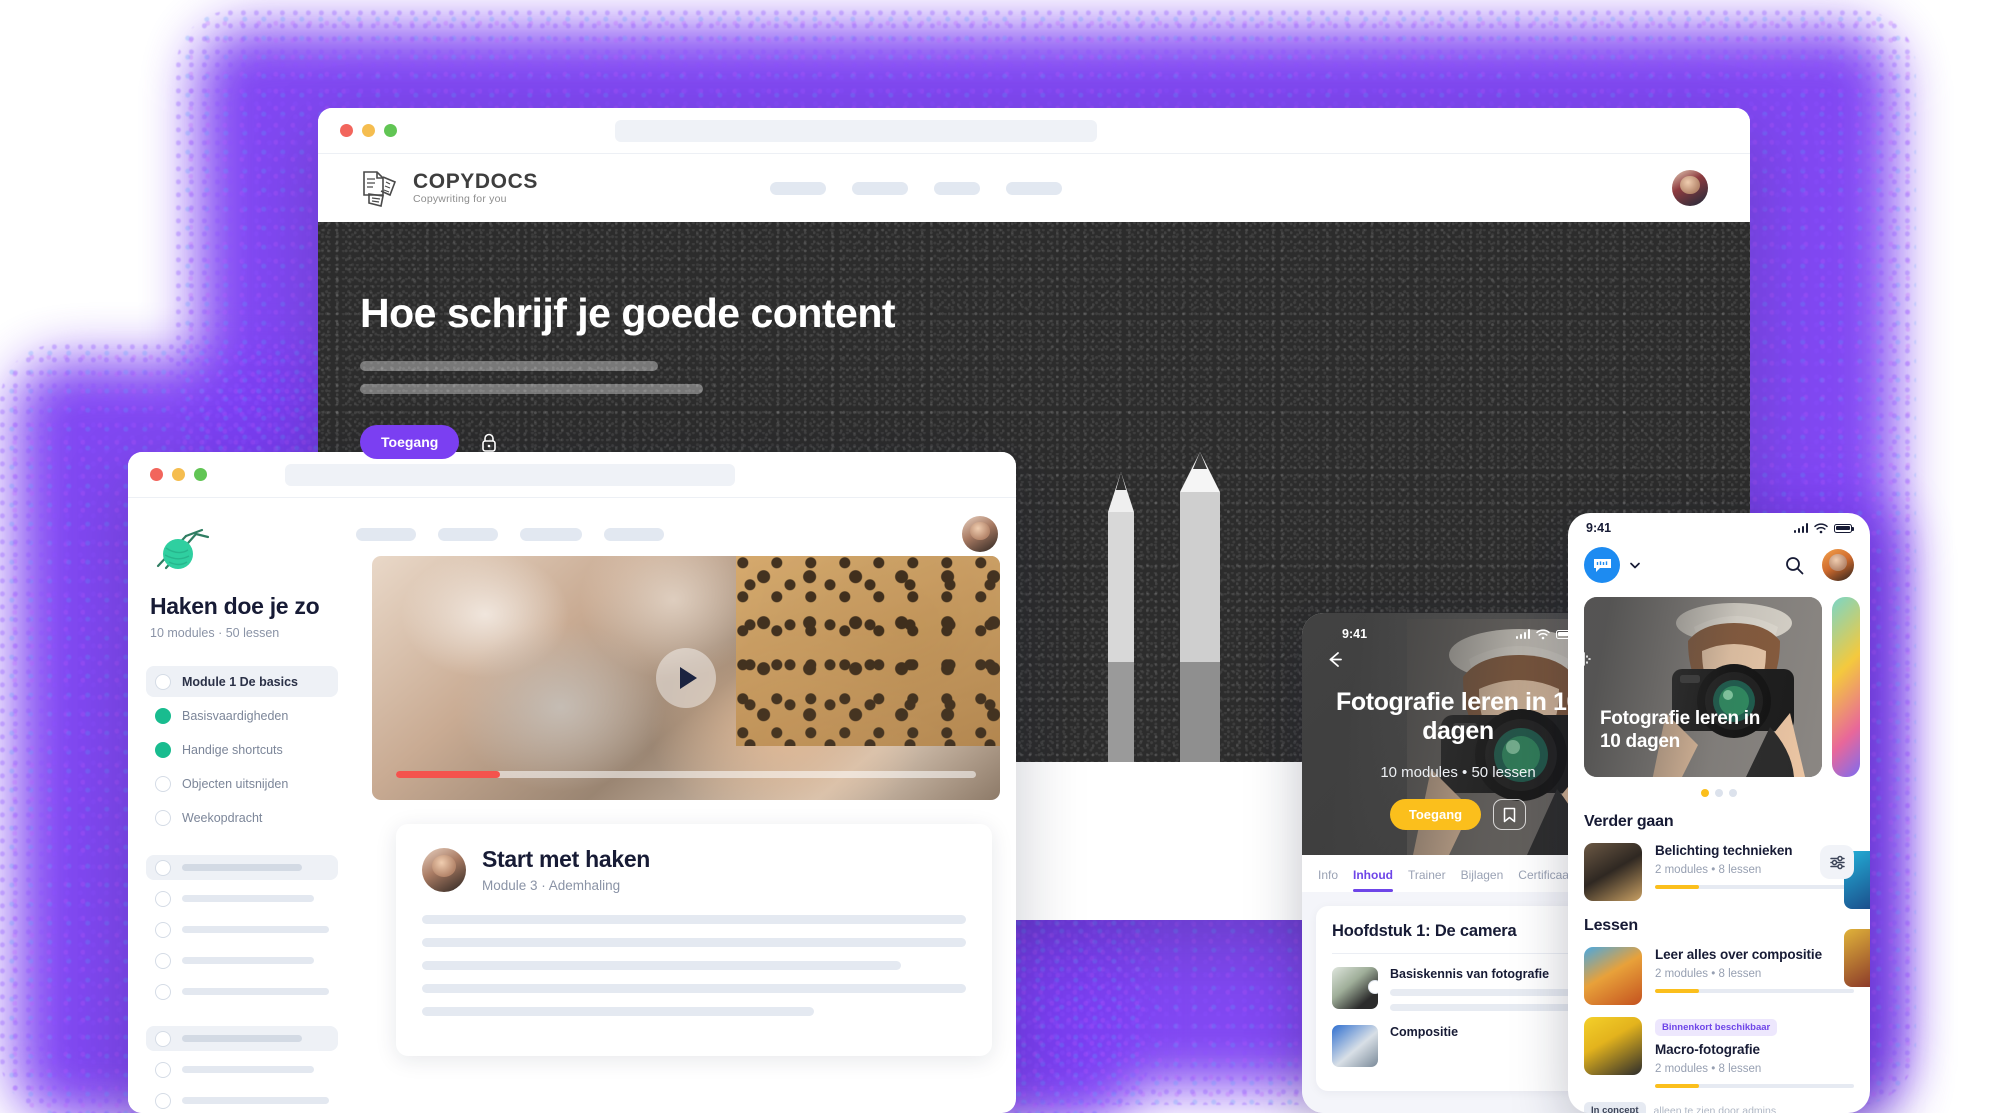 Image resolution: width=2000 pixels, height=1113 pixels. Describe the element at coordinates (1719, 563) in the screenshot. I see `home-navbar` at that location.